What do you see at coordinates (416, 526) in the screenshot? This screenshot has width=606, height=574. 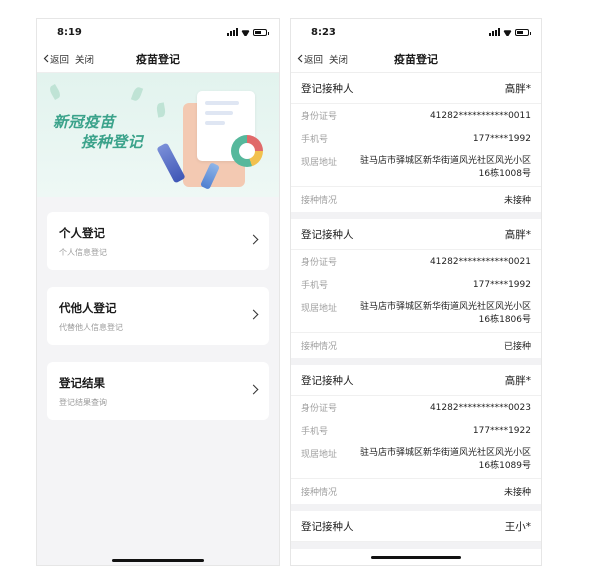 I see `record-header: 登记接种人 王小*` at bounding box center [416, 526].